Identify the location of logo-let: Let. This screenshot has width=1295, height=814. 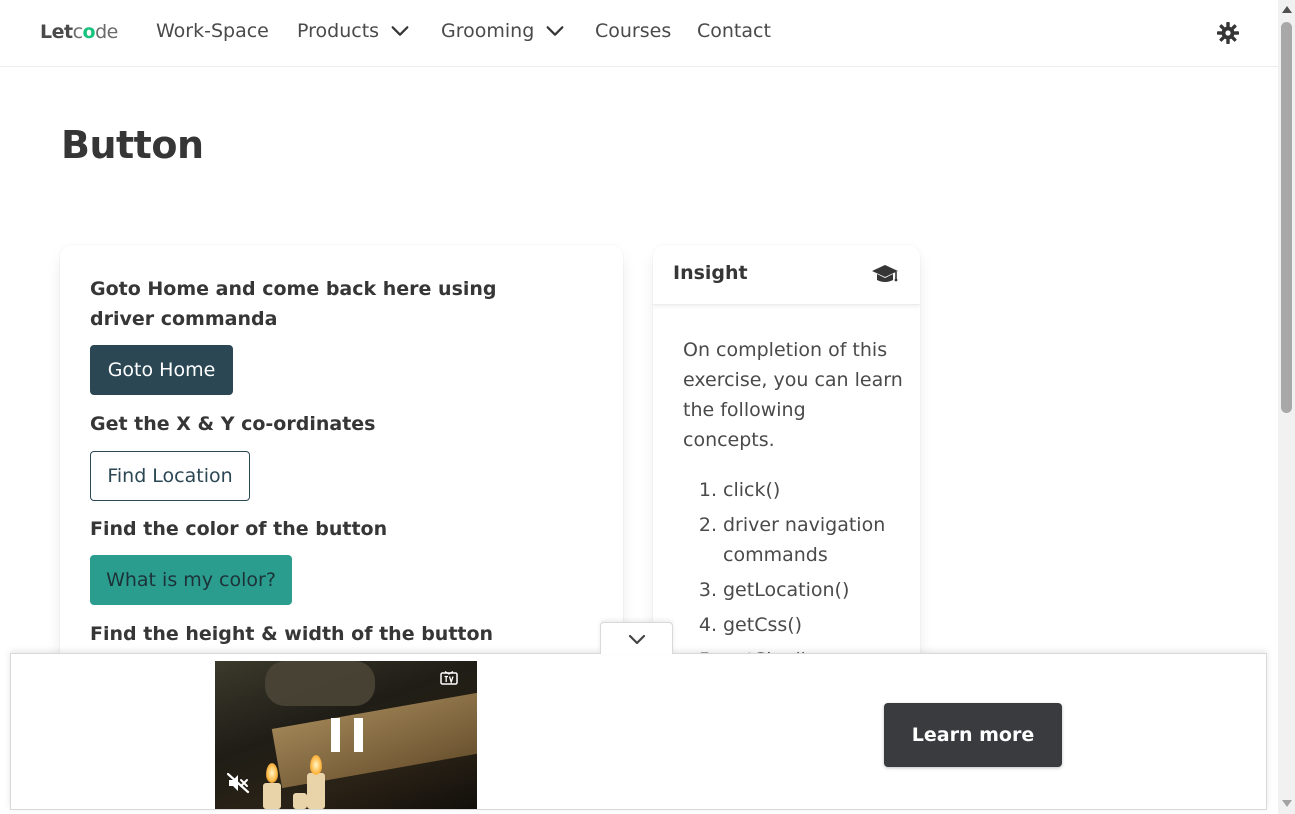
(56, 32).